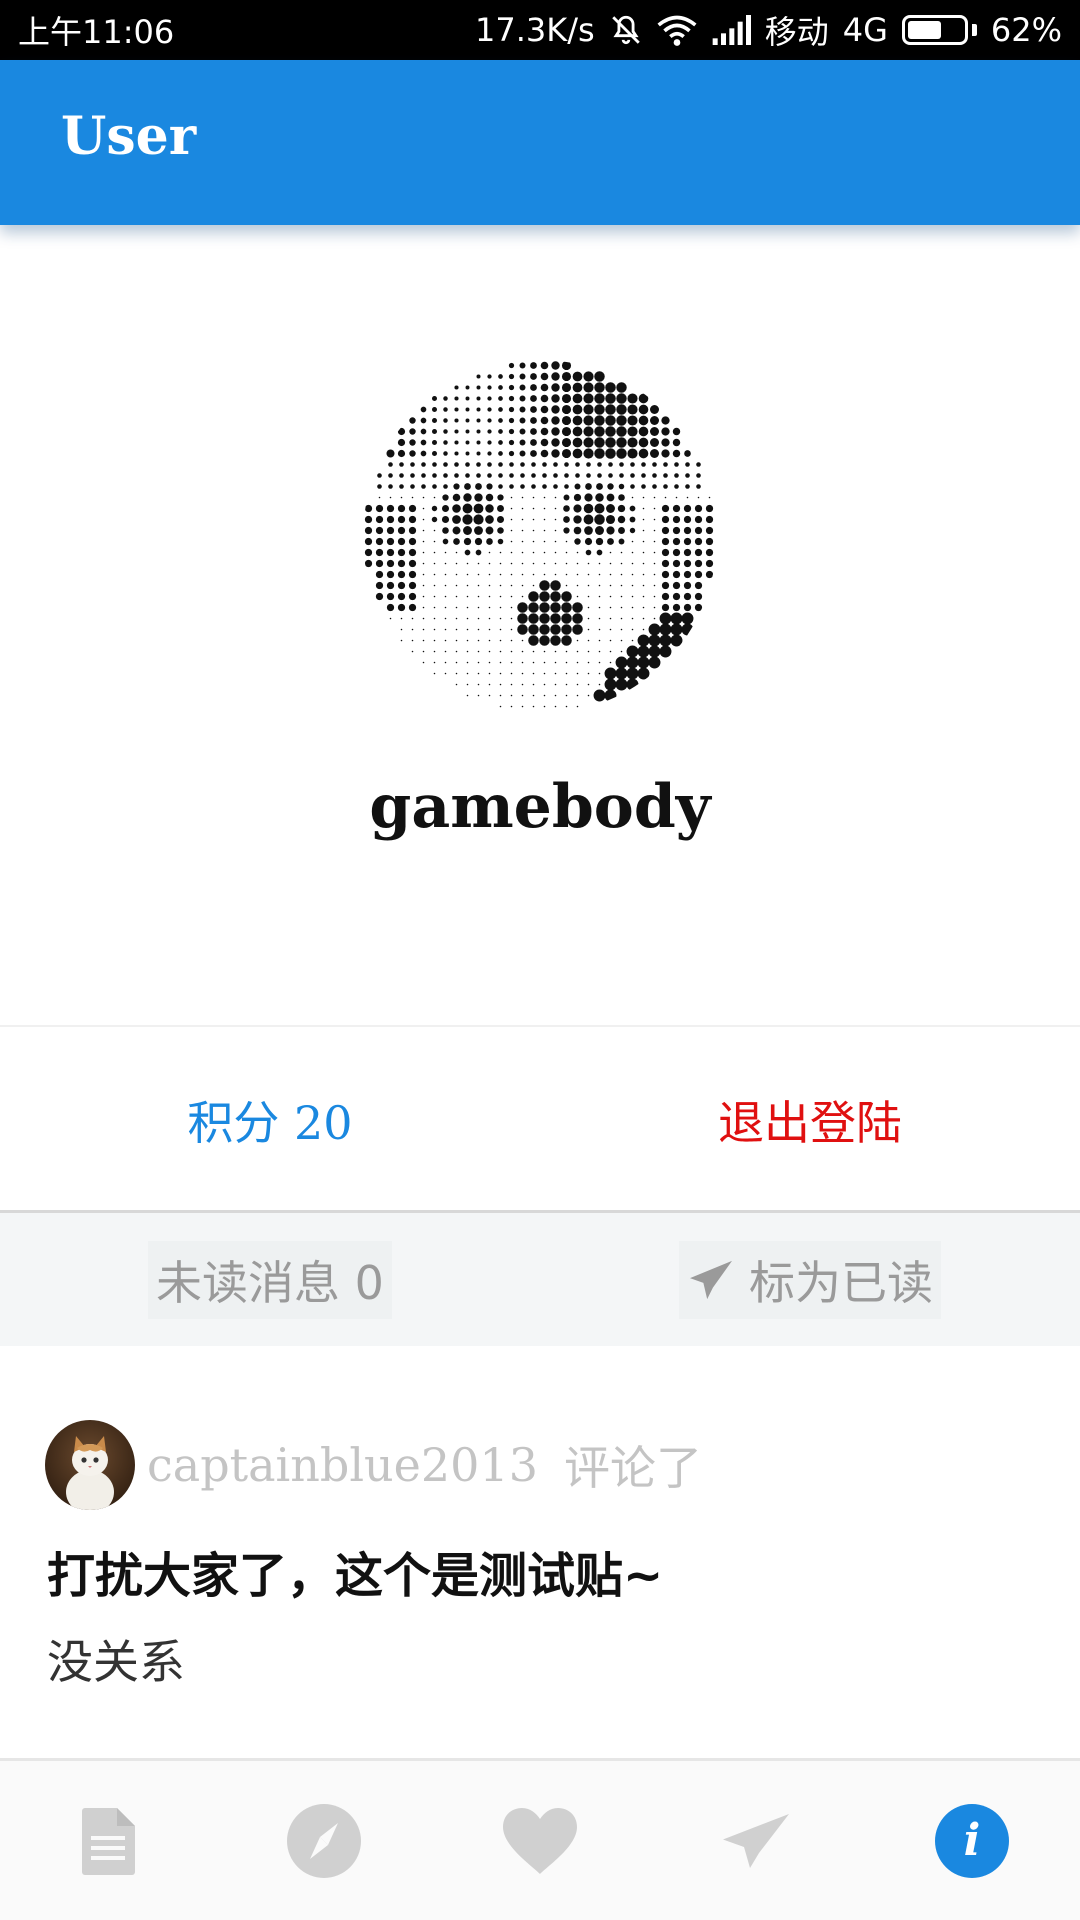  What do you see at coordinates (972, 1840) in the screenshot?
I see `nav-user: i` at bounding box center [972, 1840].